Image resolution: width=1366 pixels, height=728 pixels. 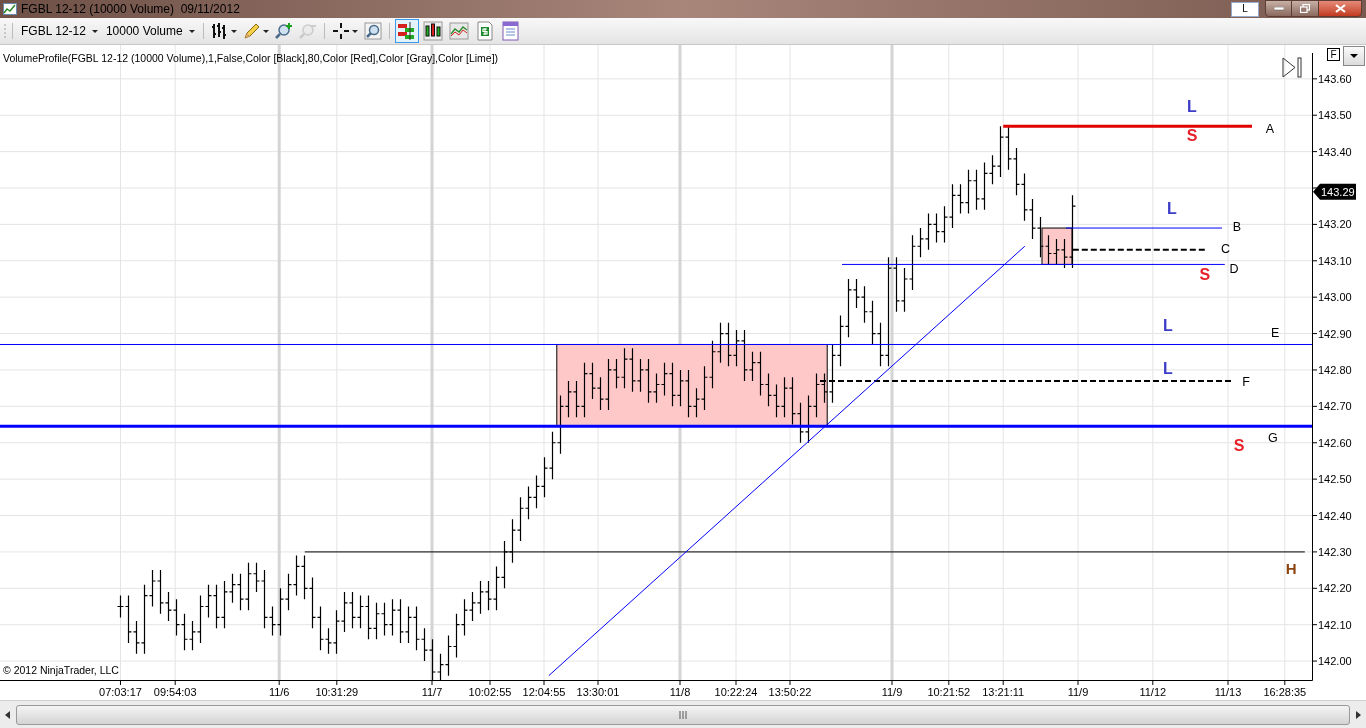 I want to click on zoom-out-icon, so click(x=307, y=31).